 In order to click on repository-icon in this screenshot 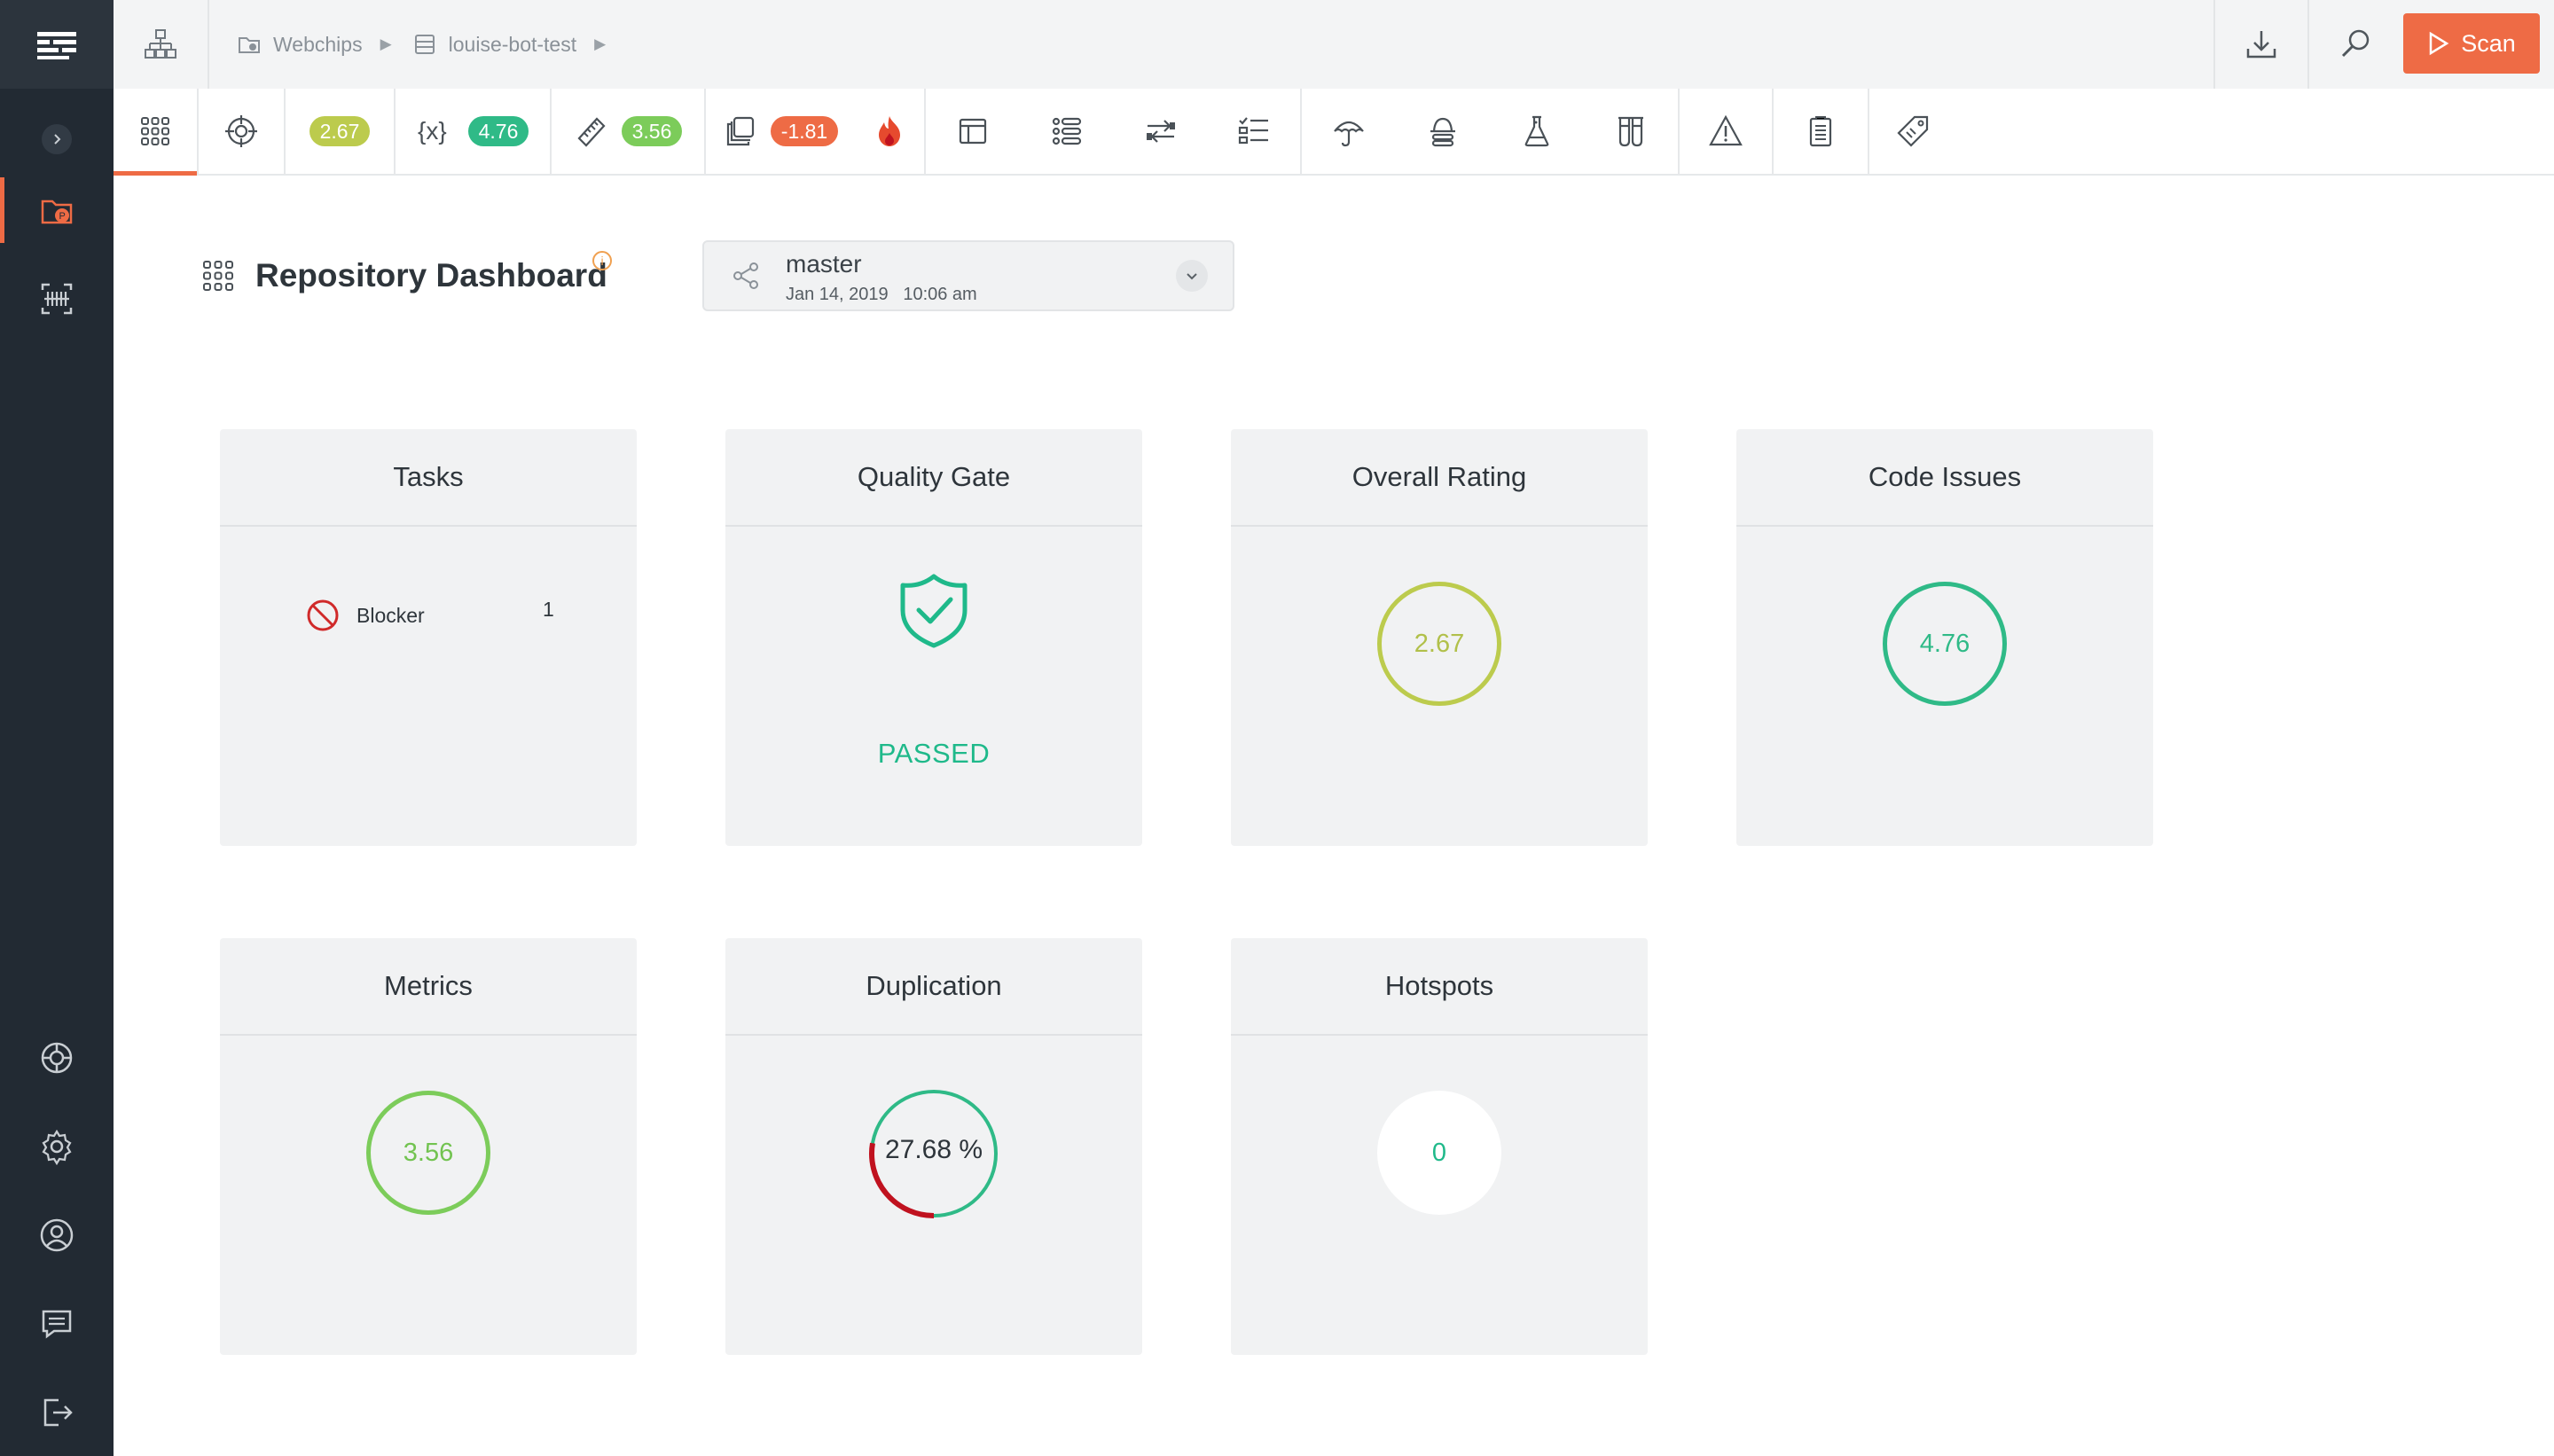, I will do `click(424, 44)`.